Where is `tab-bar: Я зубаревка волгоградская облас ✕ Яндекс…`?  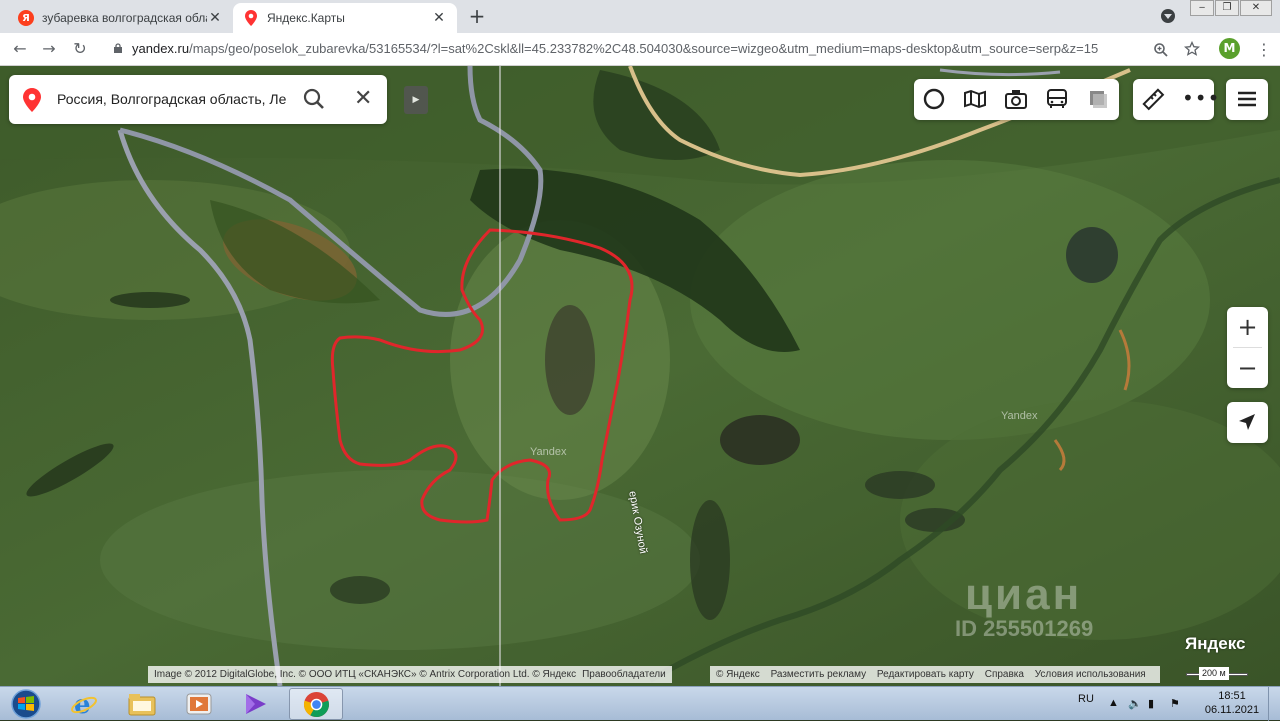
tab-bar: Я зубаревка волгоградская облас ✕ Яндекс… is located at coordinates (640, 16).